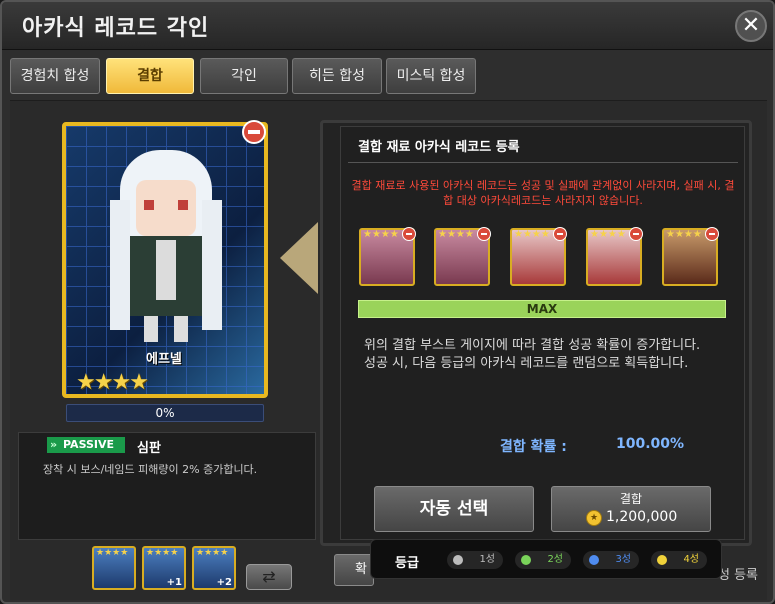 This screenshot has width=775, height=604. What do you see at coordinates (533, 447) in the screenshot?
I see `success-rate-label: 결합 확률 :` at bounding box center [533, 447].